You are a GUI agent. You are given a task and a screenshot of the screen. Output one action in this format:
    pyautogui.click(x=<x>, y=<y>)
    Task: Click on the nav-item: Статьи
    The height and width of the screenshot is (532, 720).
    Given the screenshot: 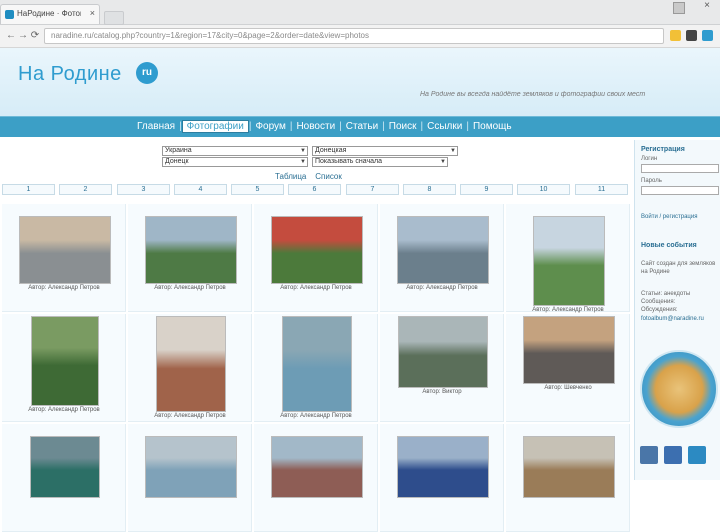 What is the action you would take?
    pyautogui.click(x=362, y=126)
    